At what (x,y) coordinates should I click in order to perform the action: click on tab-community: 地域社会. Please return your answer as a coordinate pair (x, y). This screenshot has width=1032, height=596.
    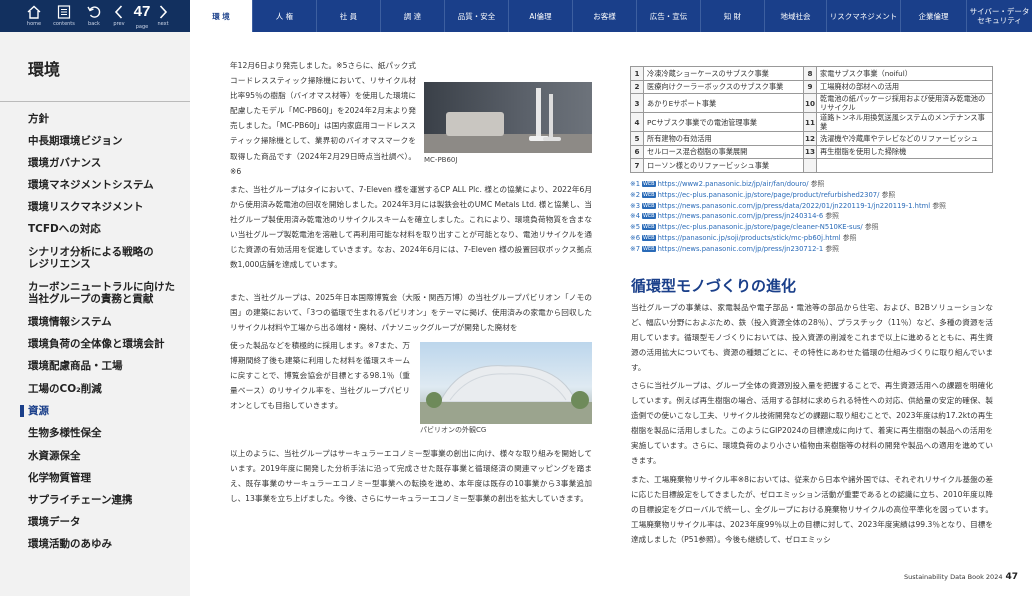
    Looking at the image, I should click on (795, 16).